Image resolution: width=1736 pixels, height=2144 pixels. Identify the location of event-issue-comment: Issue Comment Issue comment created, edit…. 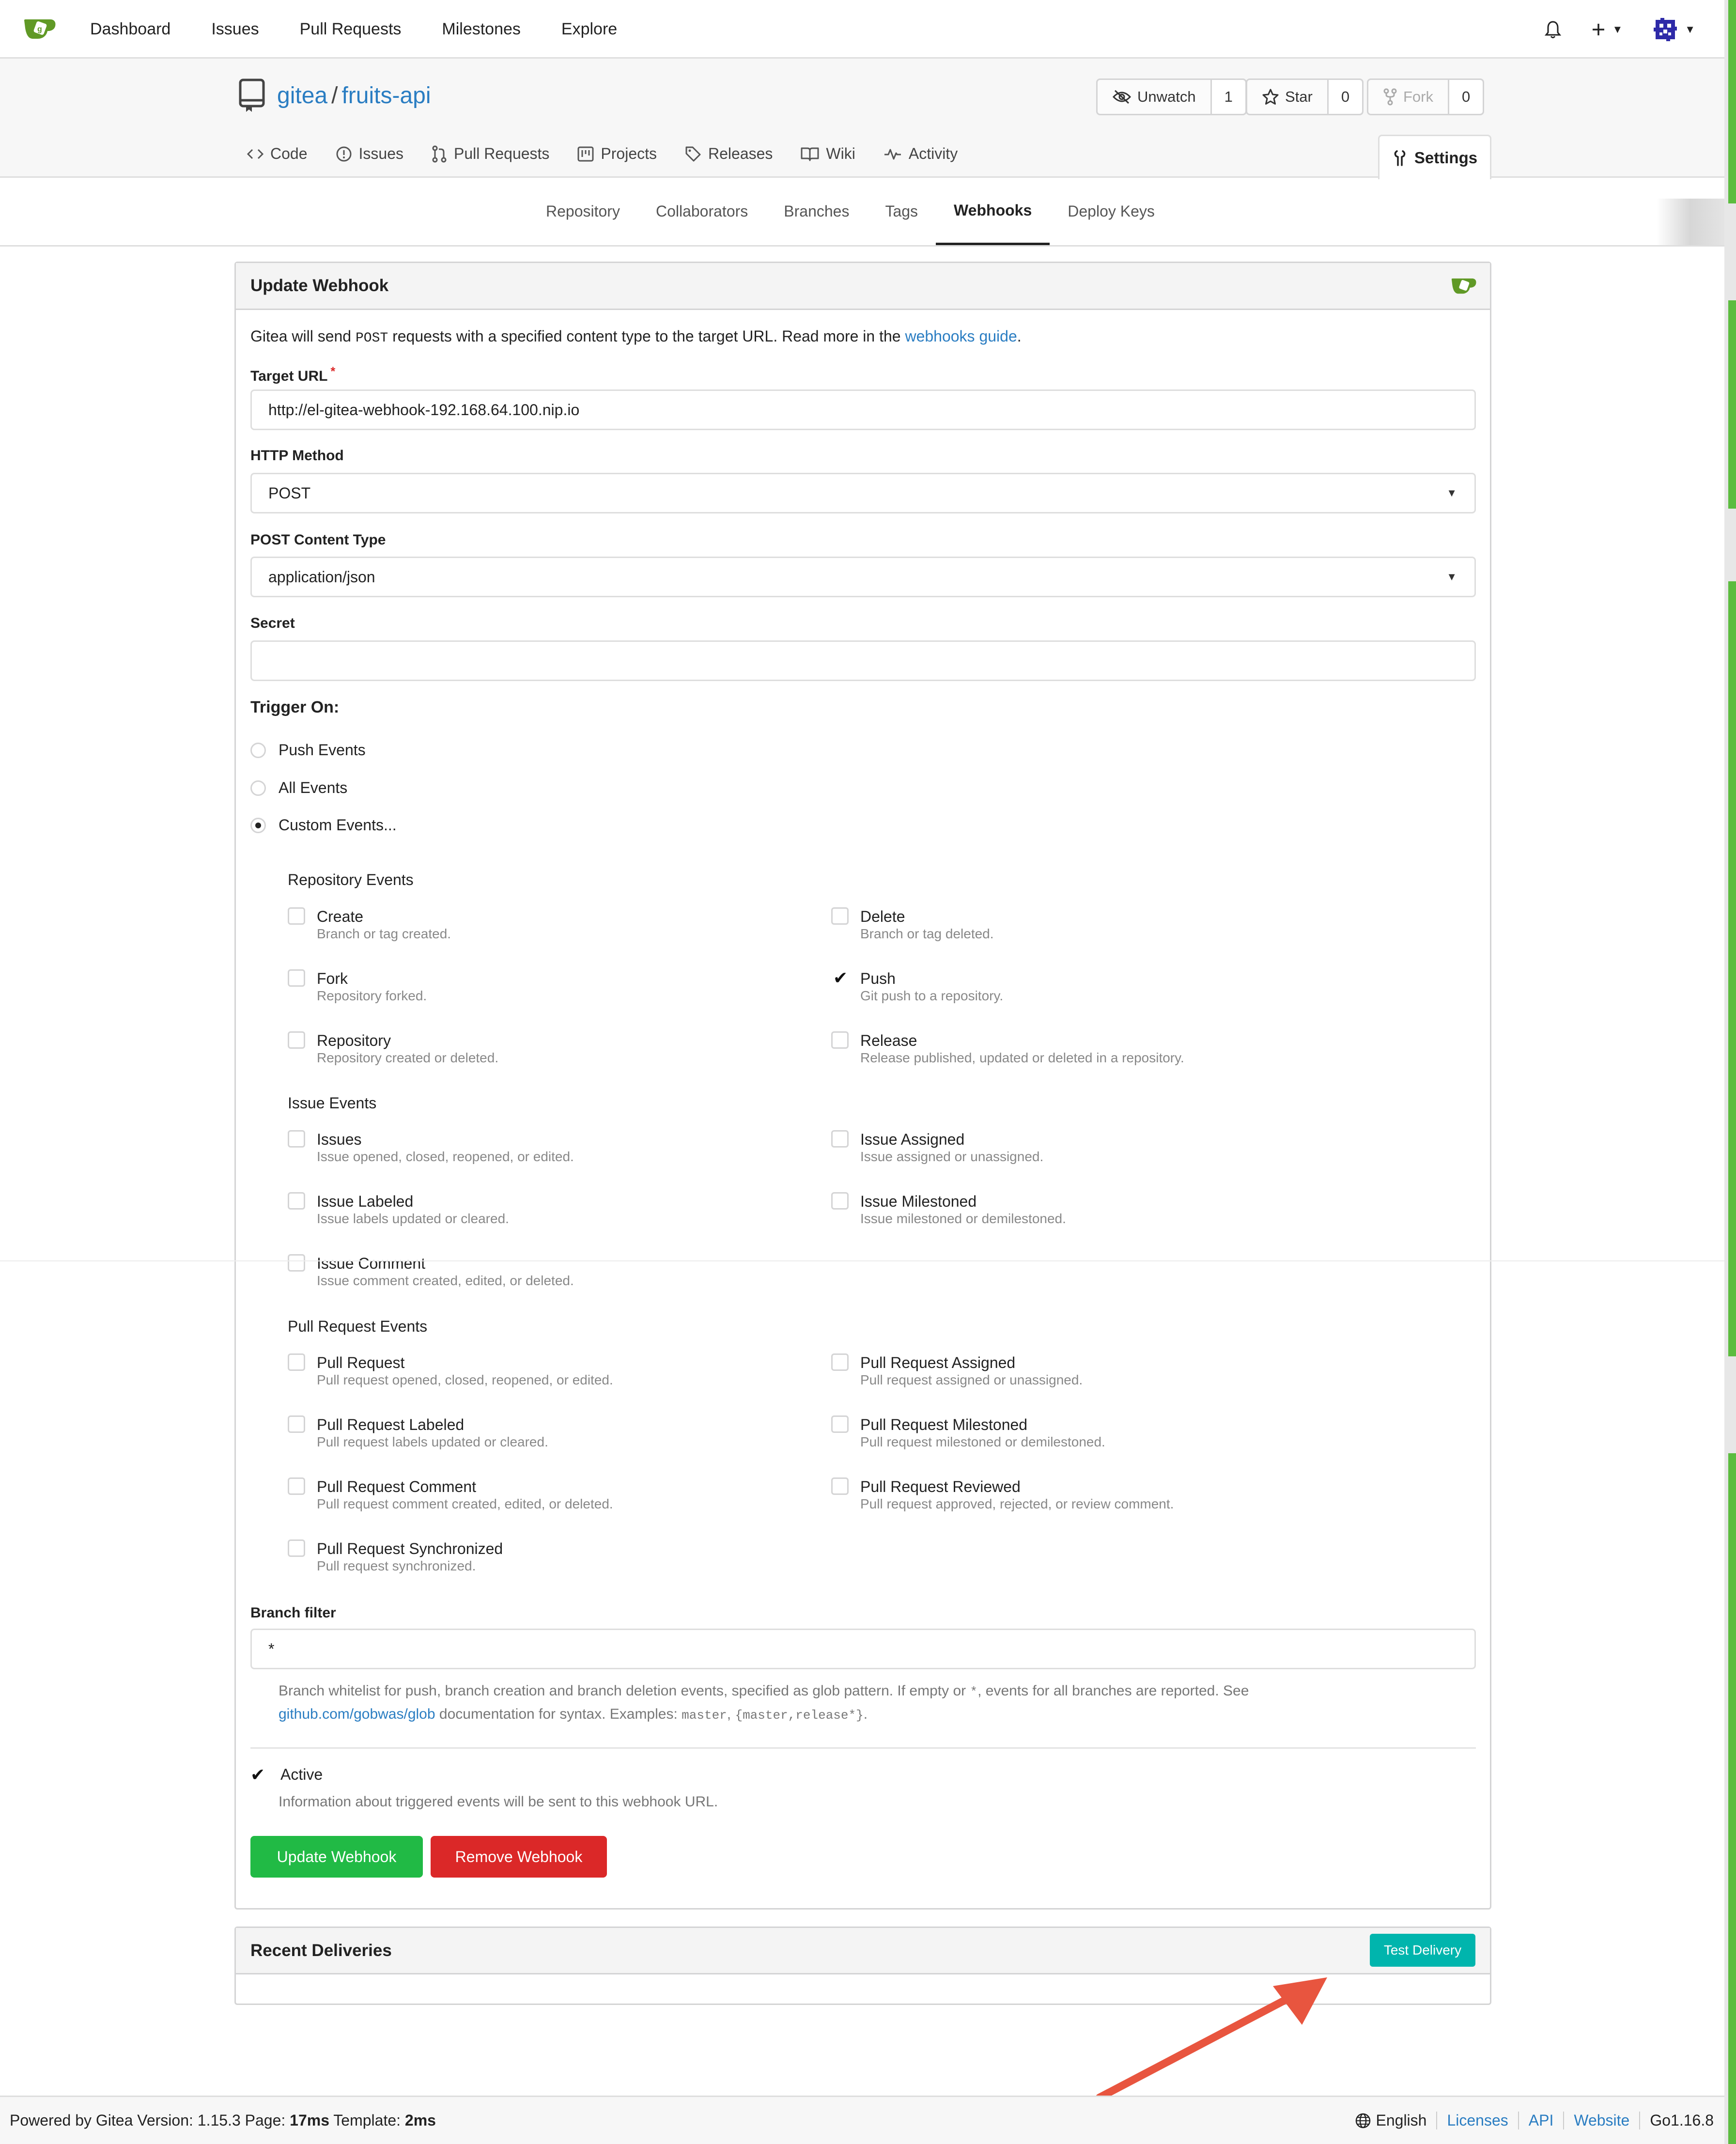
(431, 1271).